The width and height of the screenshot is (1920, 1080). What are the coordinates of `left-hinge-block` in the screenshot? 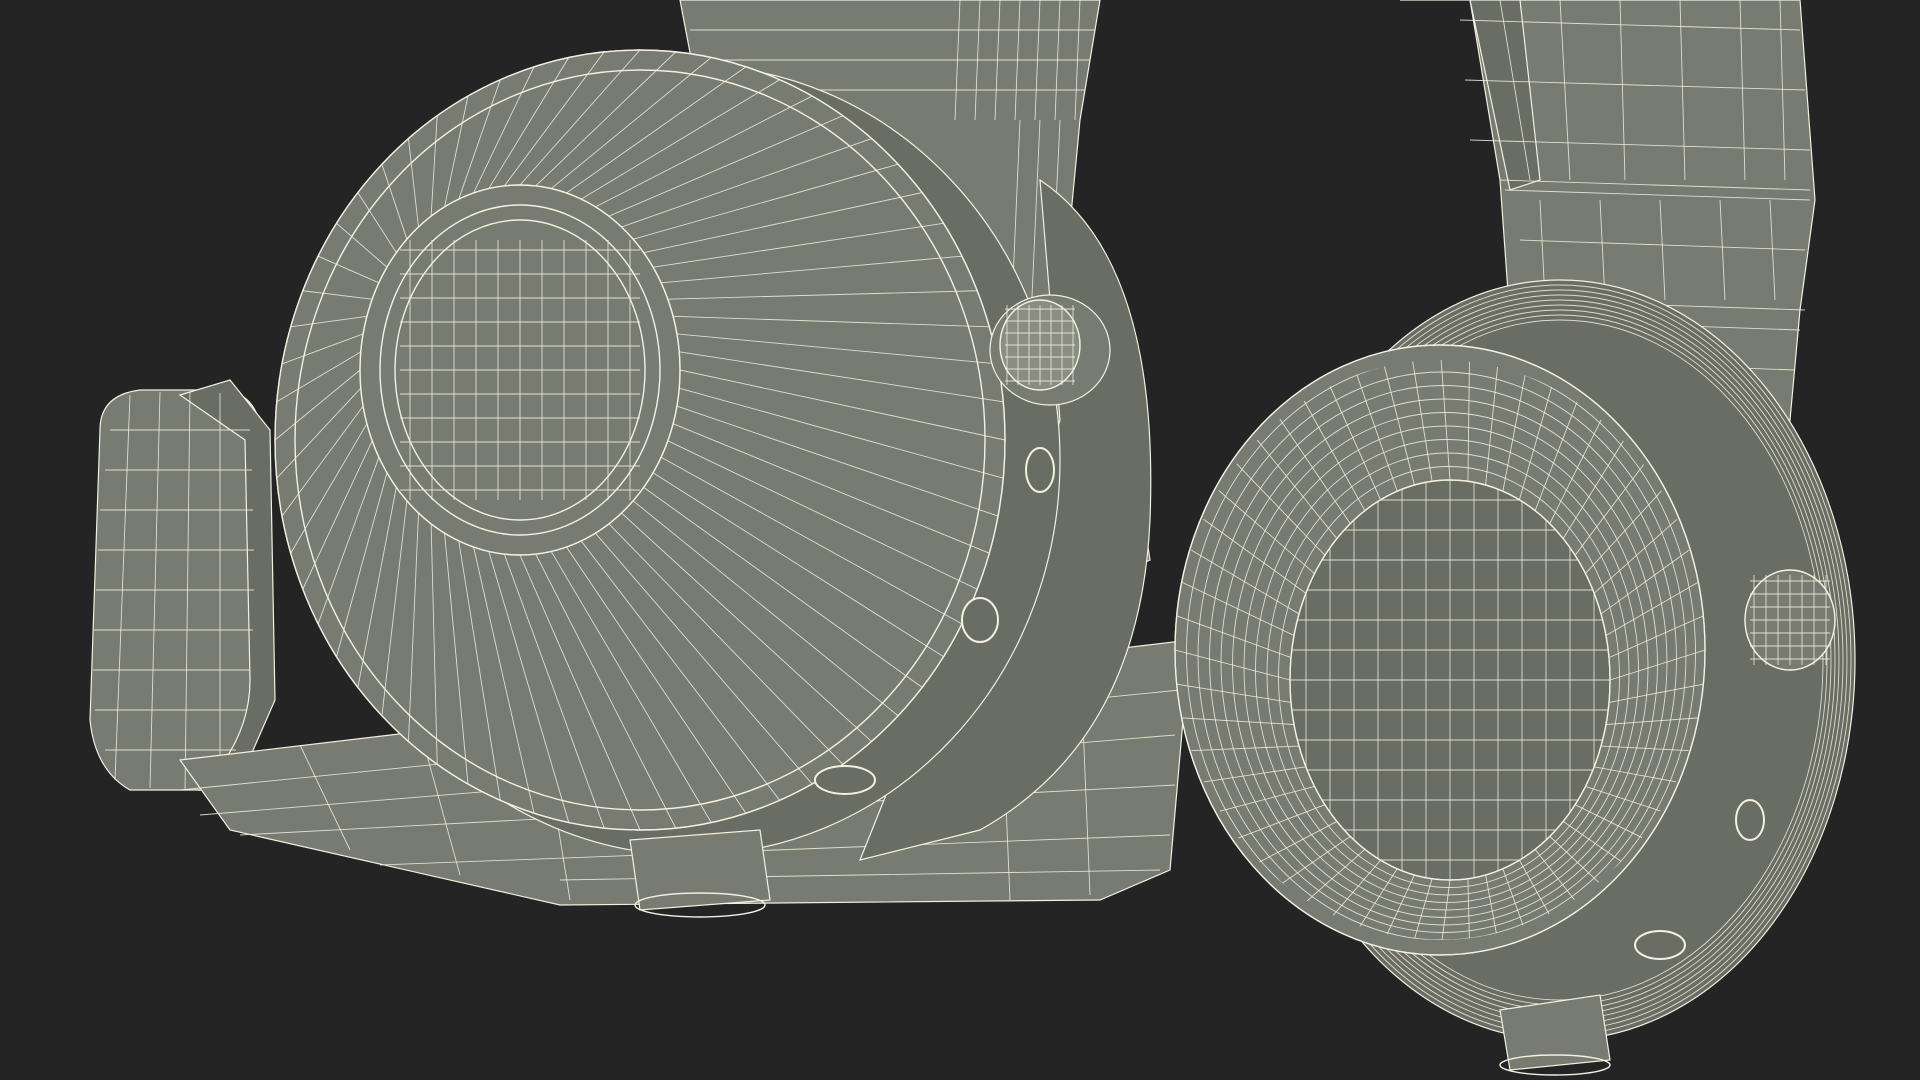 It's located at (182, 585).